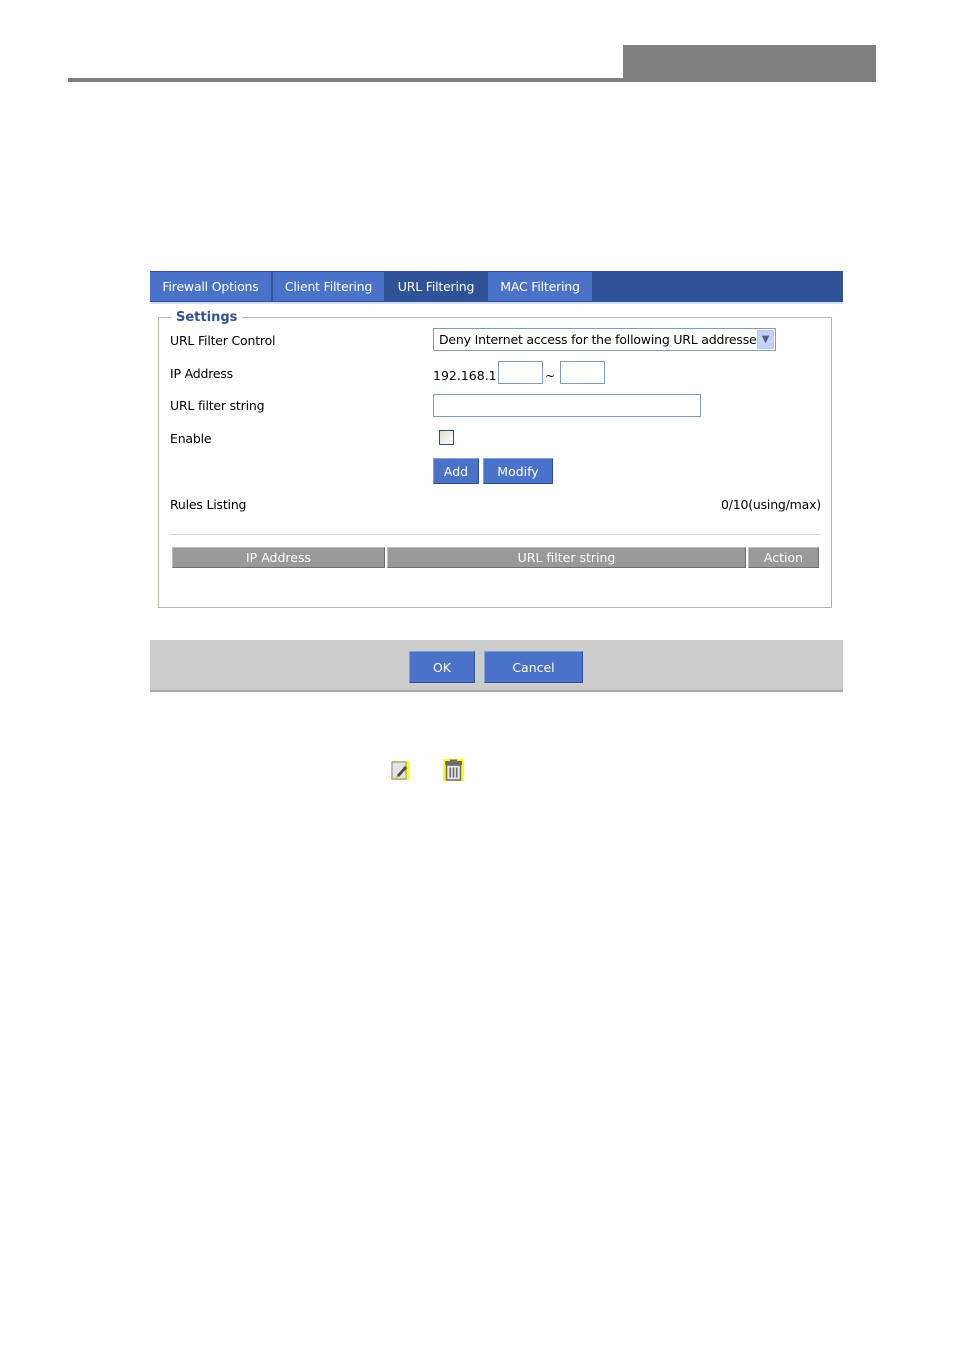  Describe the element at coordinates (495, 534) in the screenshot. I see `rules-divider` at that location.